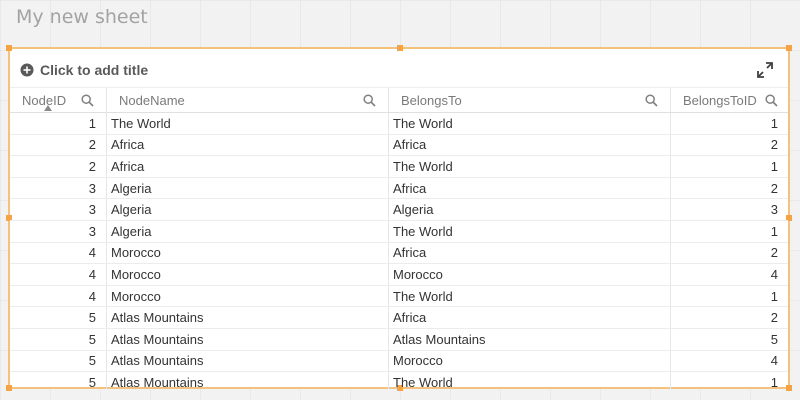 The height and width of the screenshot is (400, 800). I want to click on table-row: 2 Africa The World 1, so click(399, 167).